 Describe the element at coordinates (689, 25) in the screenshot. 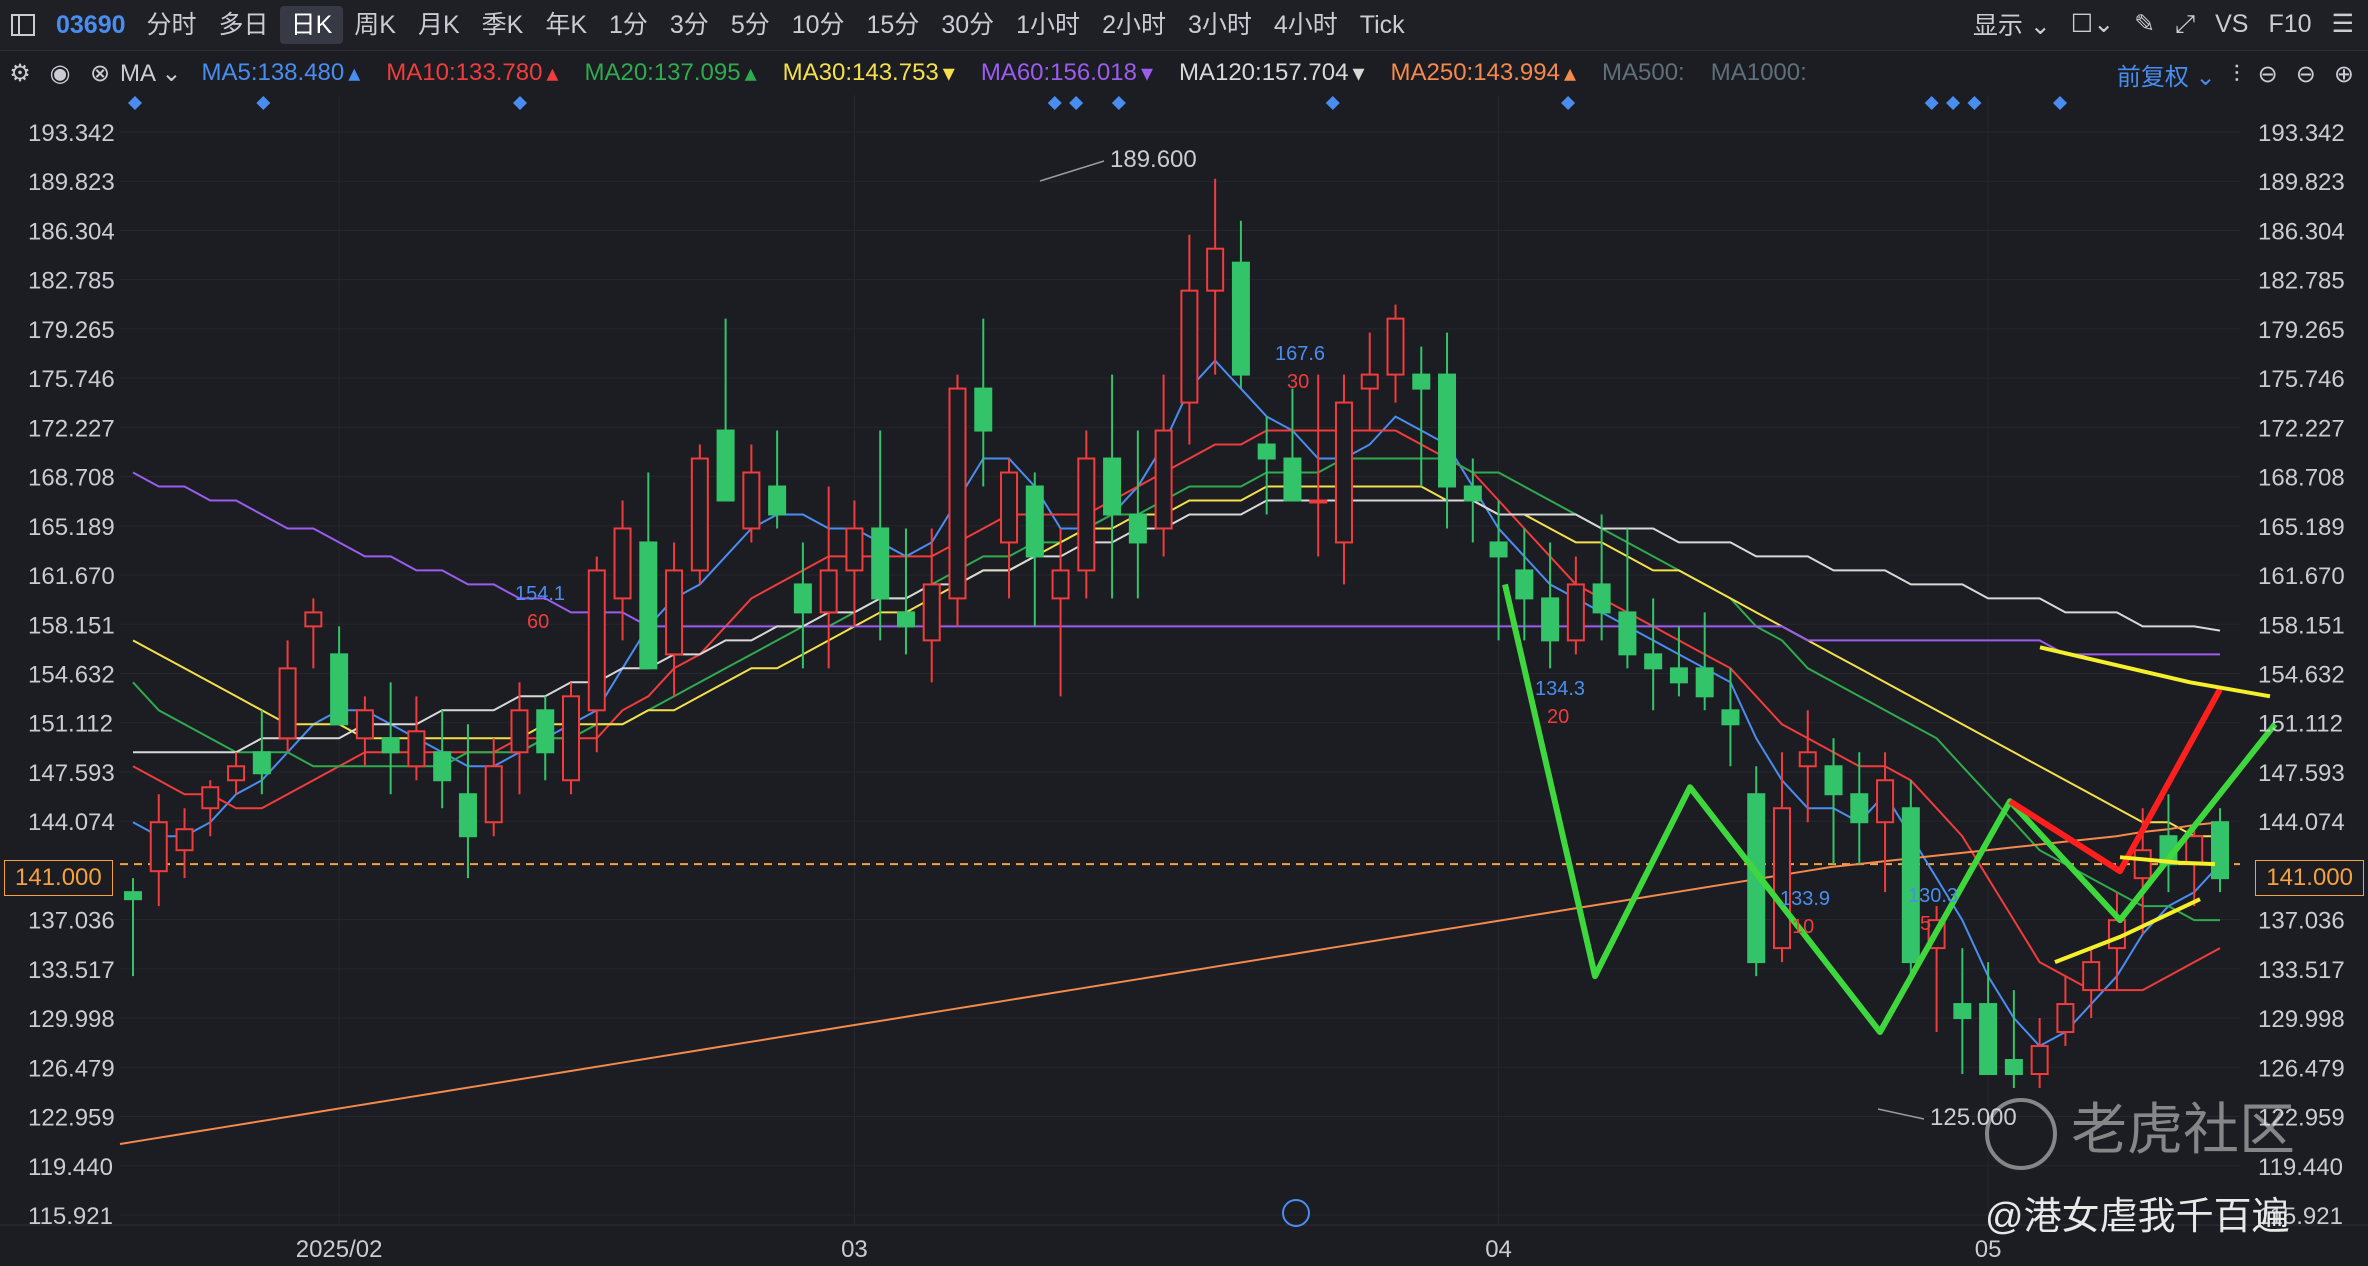

I see `period-tab: 3分` at that location.